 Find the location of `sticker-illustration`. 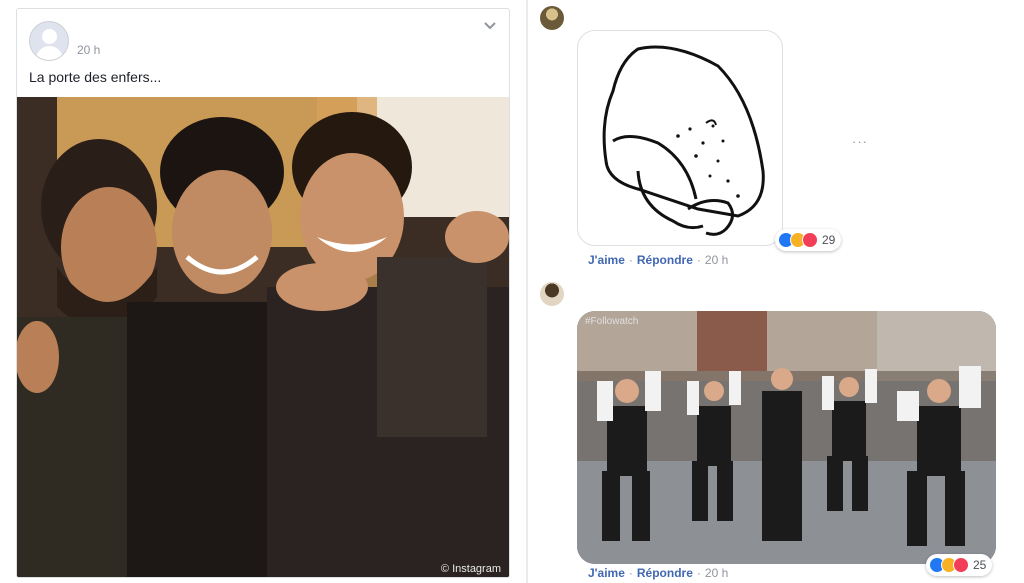

sticker-illustration is located at coordinates (683, 140).